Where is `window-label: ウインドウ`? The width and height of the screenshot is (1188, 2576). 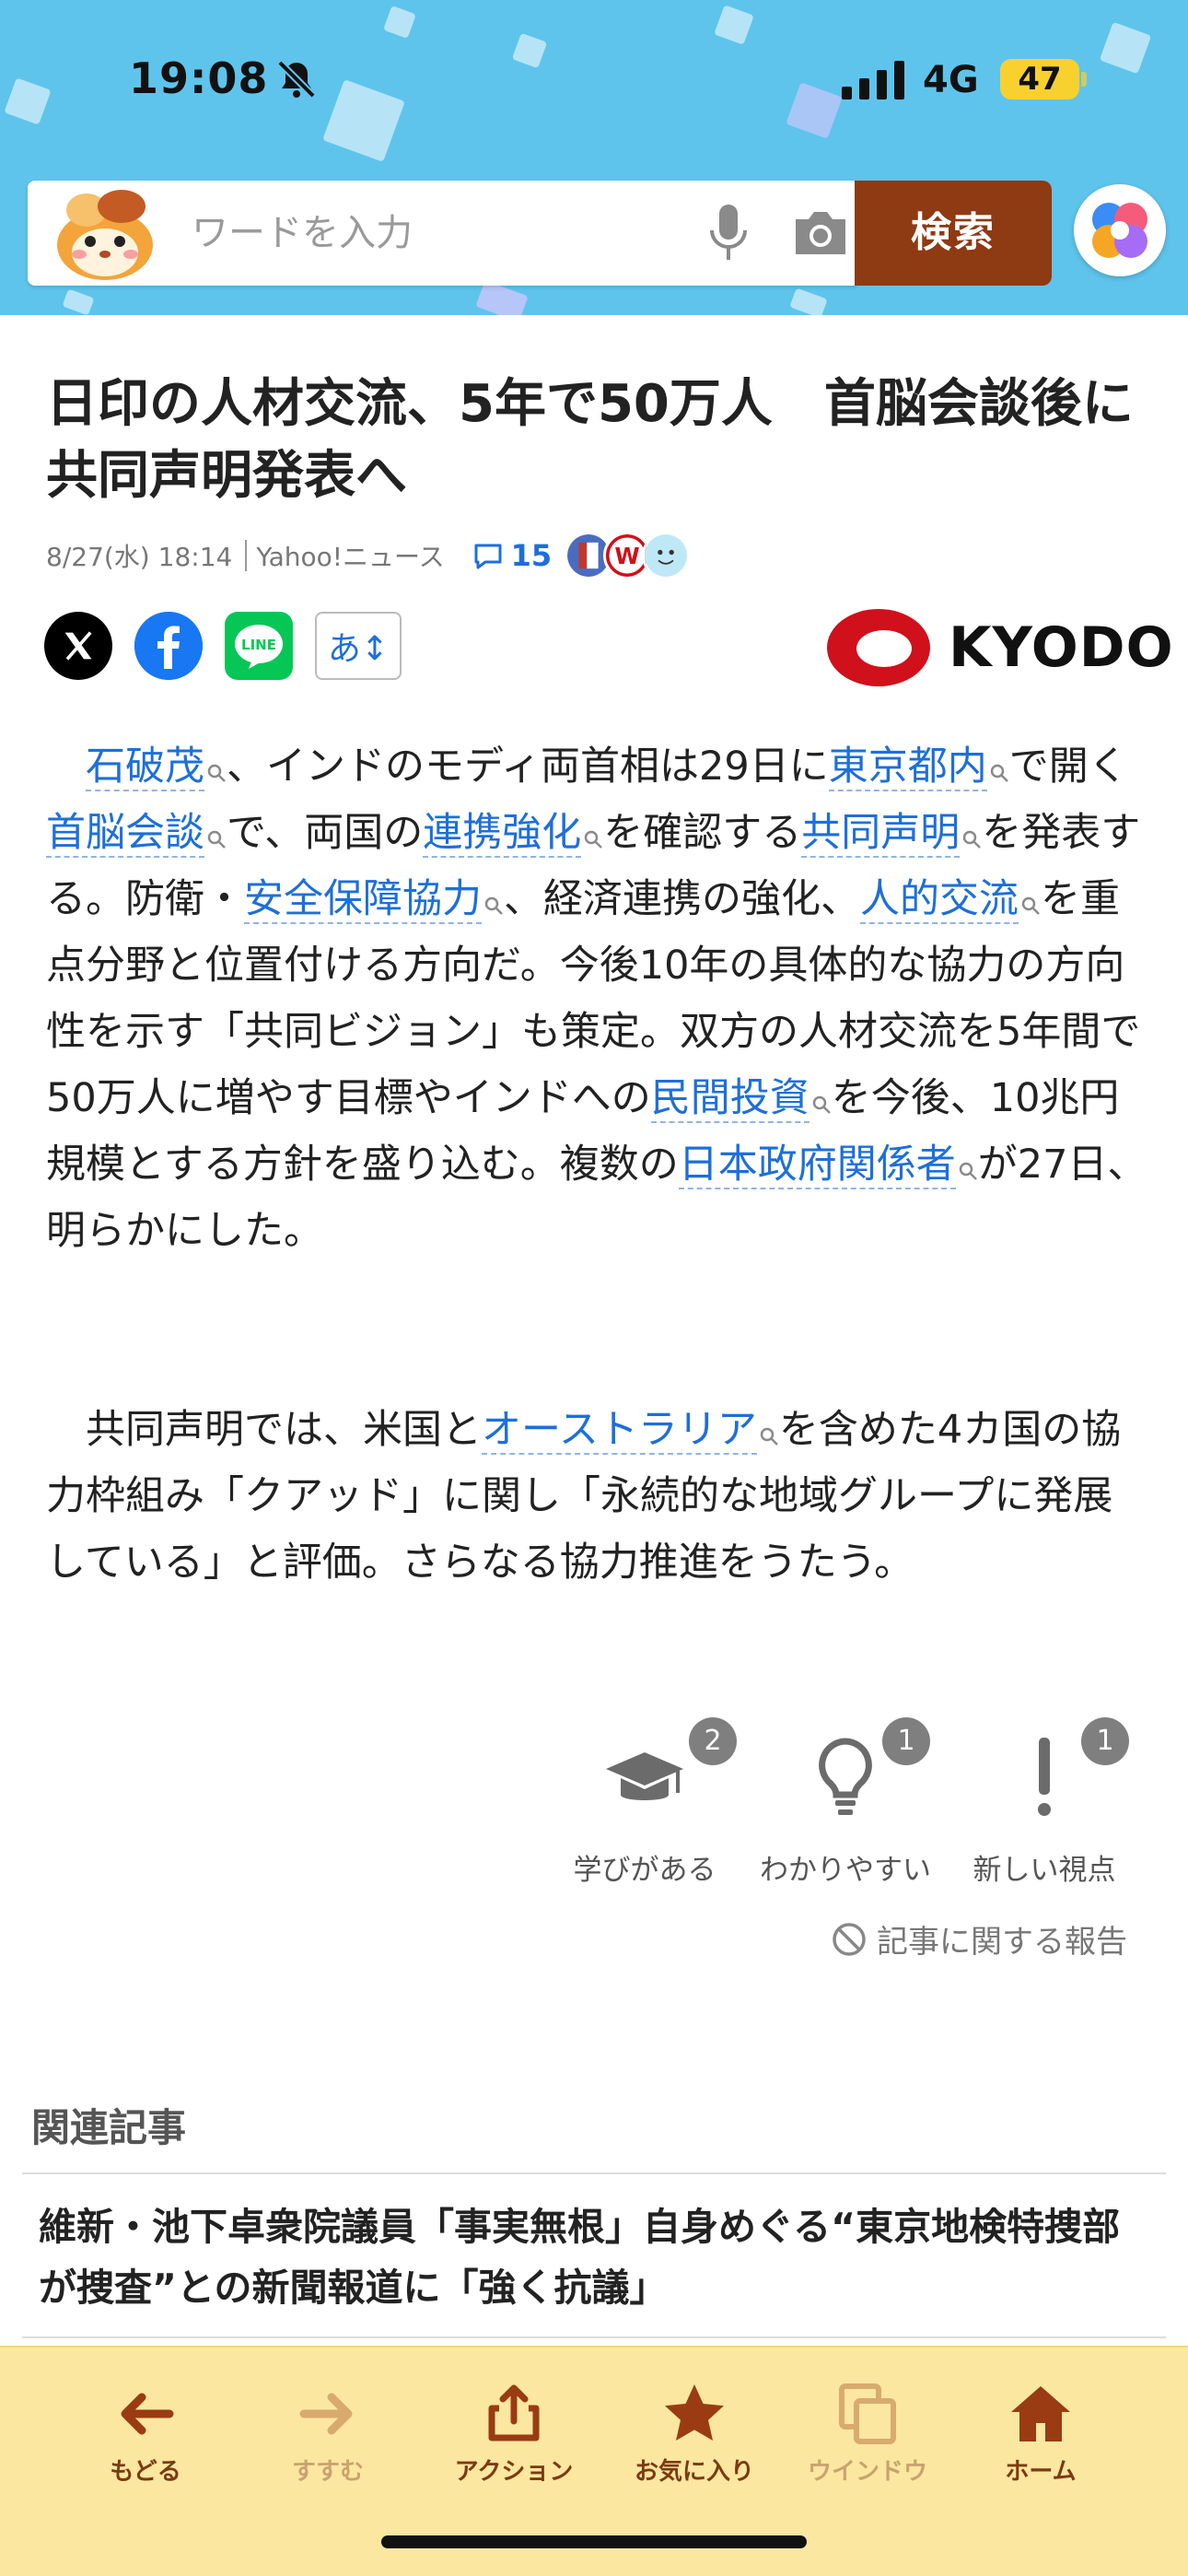 window-label: ウインドウ is located at coordinates (867, 2472).